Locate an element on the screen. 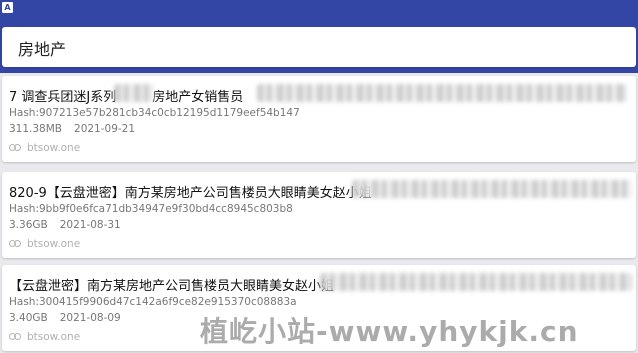 This screenshot has width=638, height=353. result-date: 2021-09-21 is located at coordinates (105, 129).